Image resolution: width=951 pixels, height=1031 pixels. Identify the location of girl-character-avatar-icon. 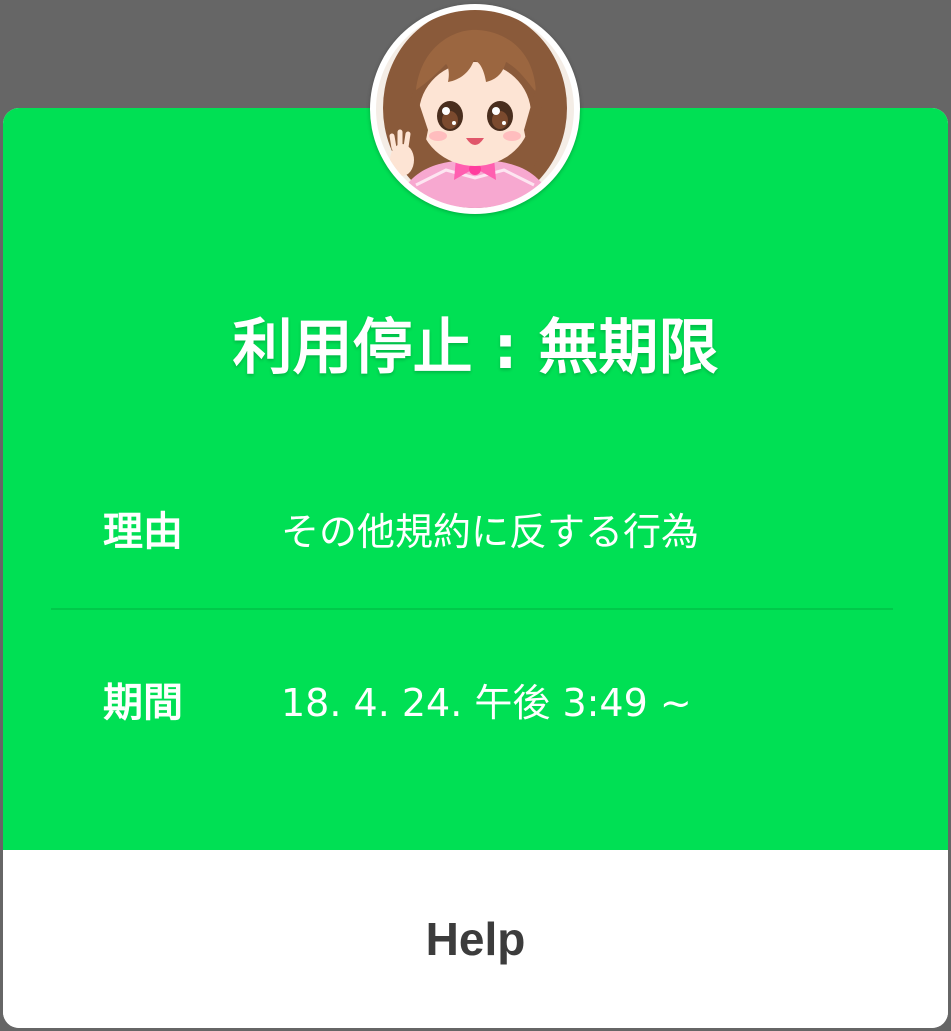
(475, 109).